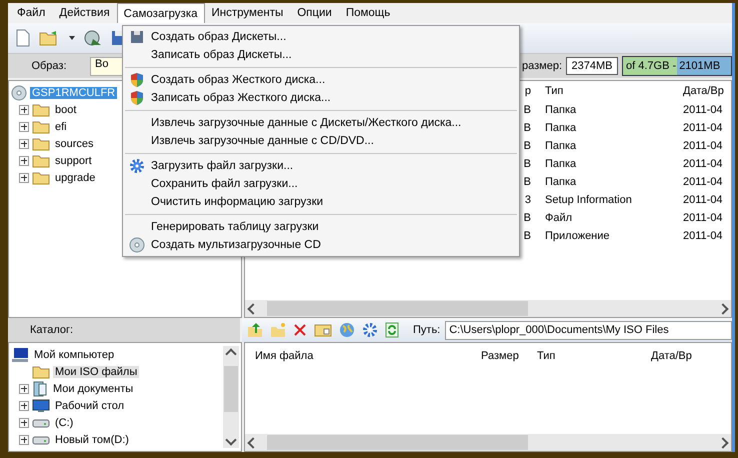  I want to click on folder-up-icon, so click(255, 330).